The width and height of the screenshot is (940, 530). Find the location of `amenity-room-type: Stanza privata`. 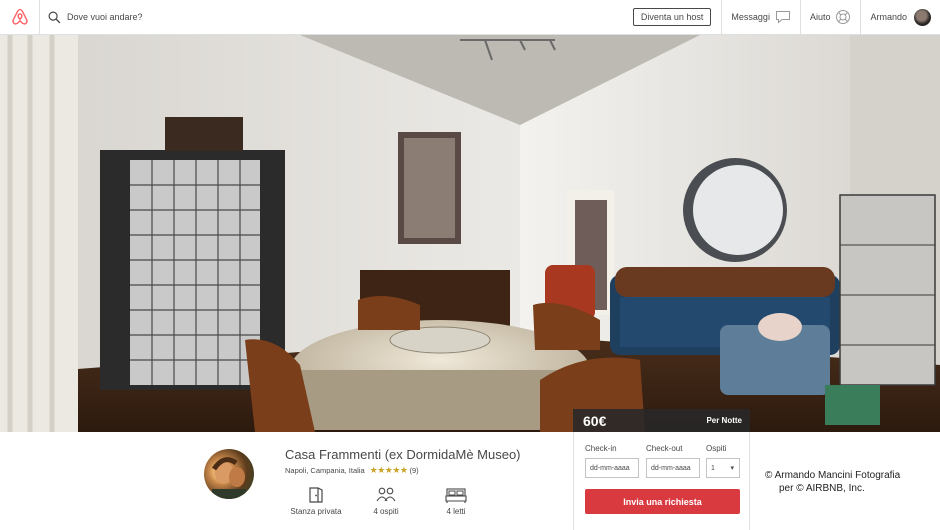

amenity-room-type: Stanza privata is located at coordinates (316, 501).